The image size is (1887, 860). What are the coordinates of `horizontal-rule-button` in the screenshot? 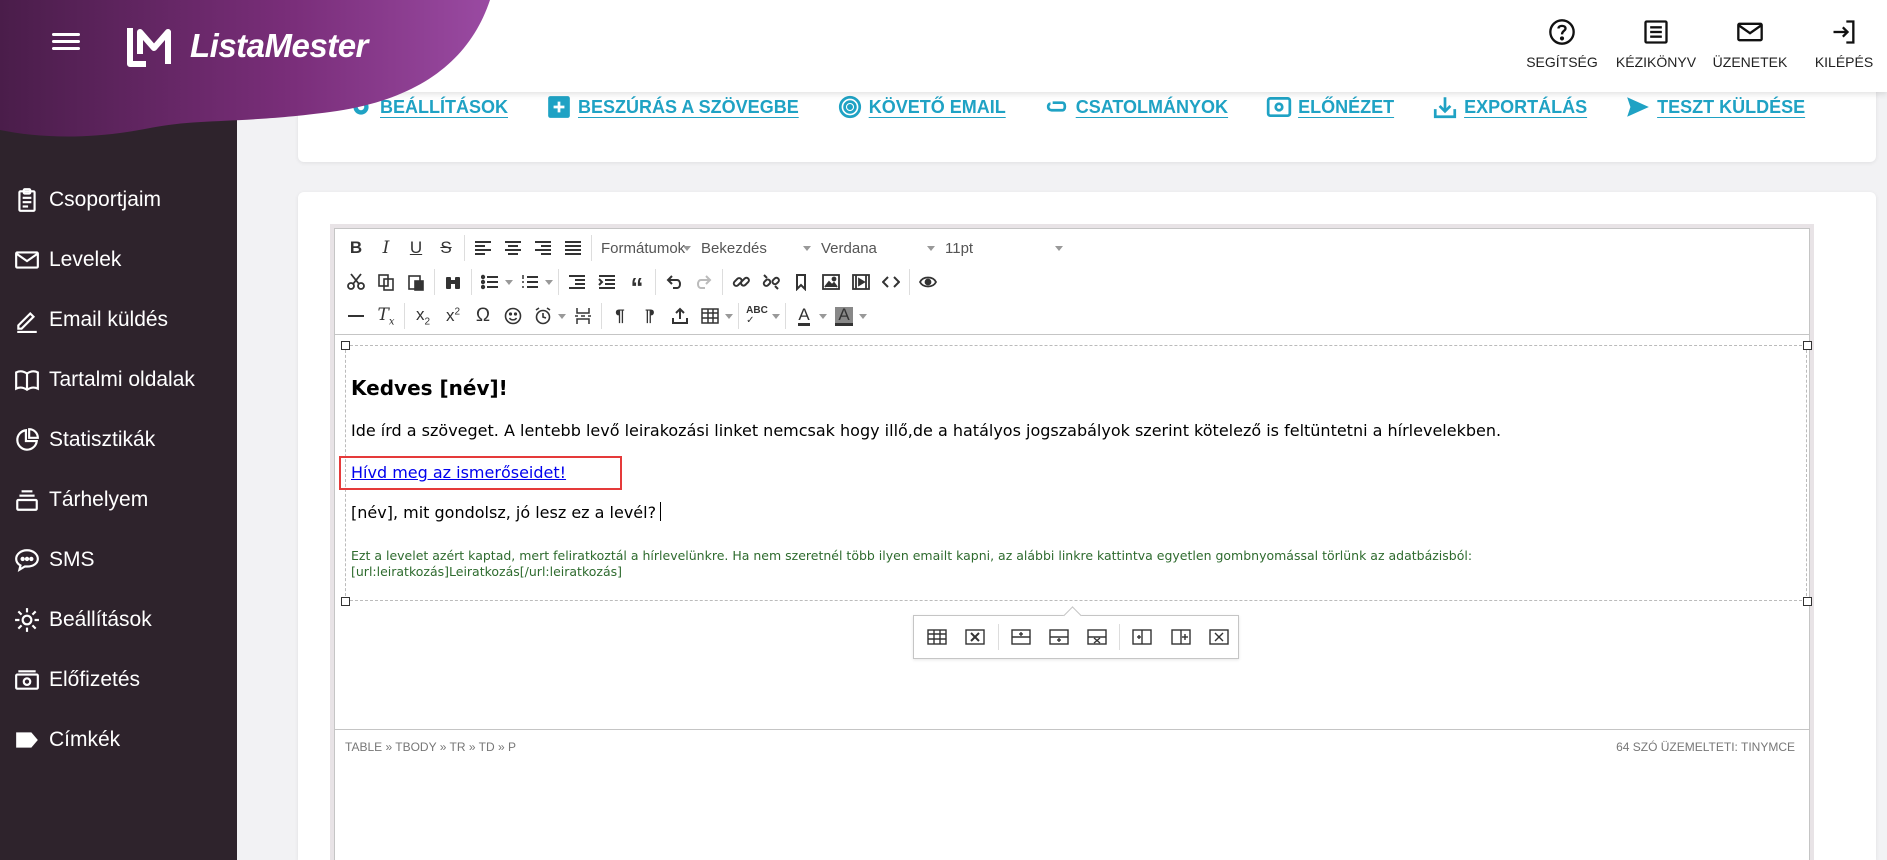 It's located at (356, 316).